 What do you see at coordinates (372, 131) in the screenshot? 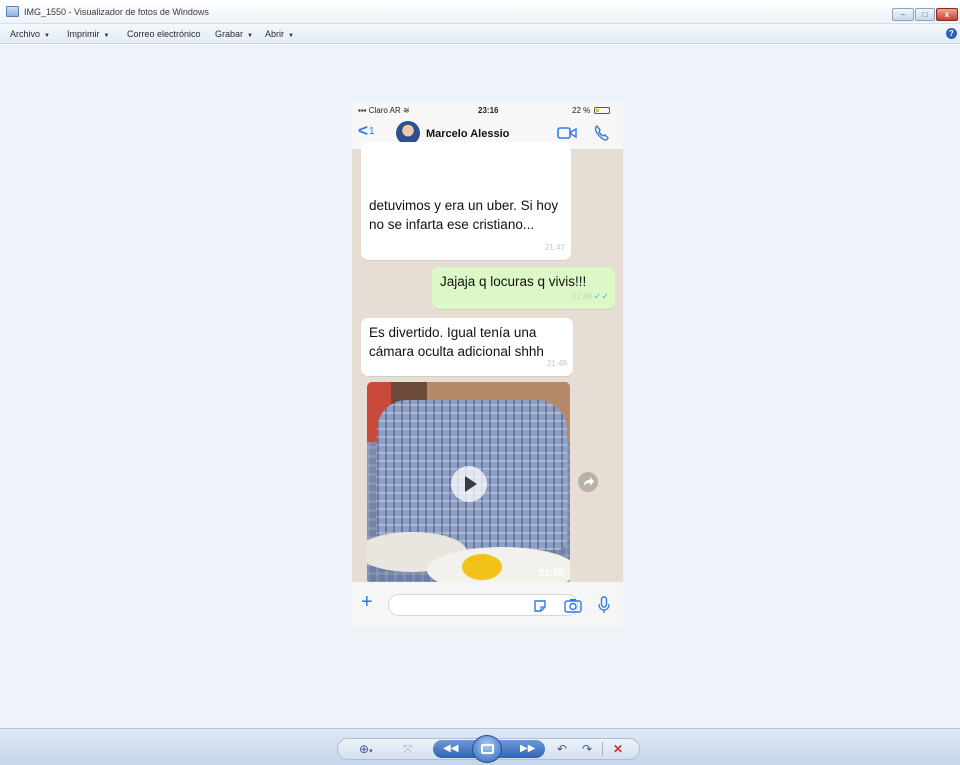
I see `unread-count: 1` at bounding box center [372, 131].